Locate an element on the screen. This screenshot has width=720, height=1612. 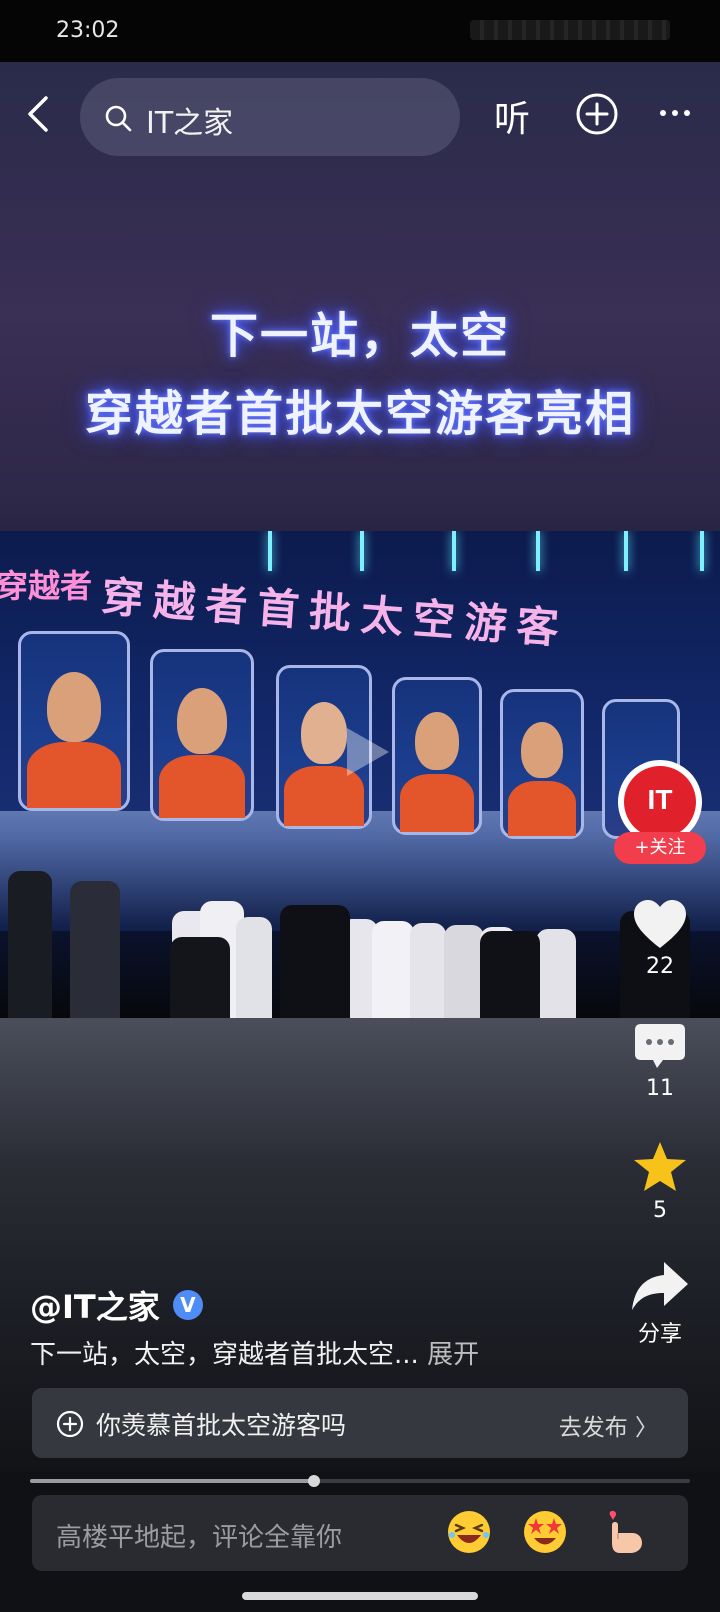
comment-count: 11 is located at coordinates (660, 1088).